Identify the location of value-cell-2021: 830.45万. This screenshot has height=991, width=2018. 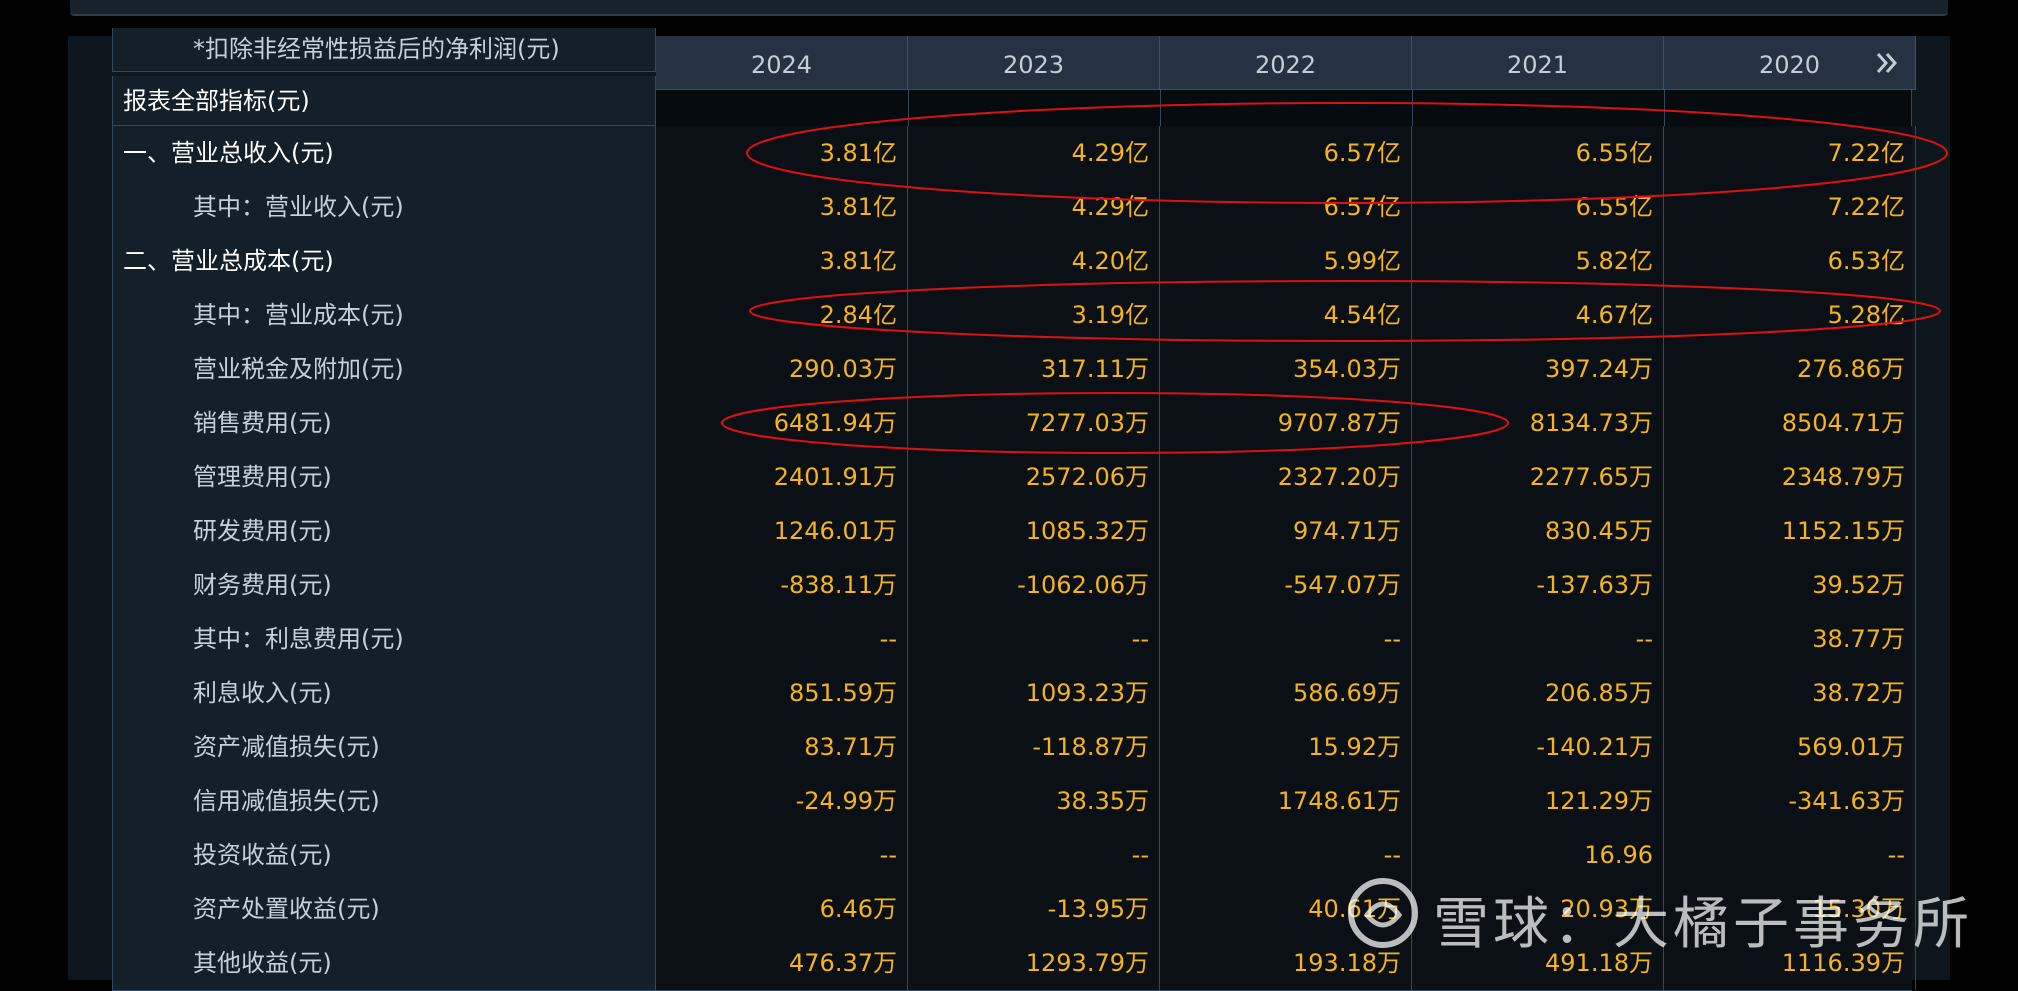
(1538, 531).